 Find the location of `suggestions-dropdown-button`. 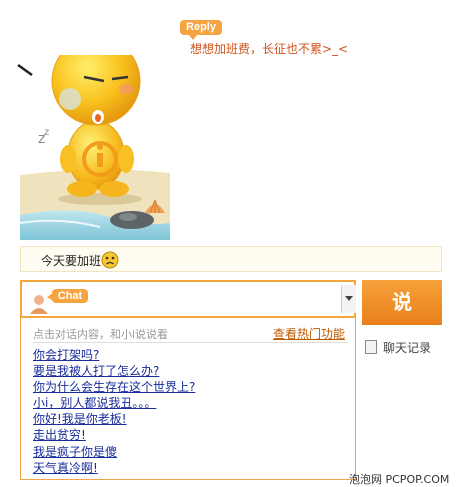

suggestions-dropdown-button is located at coordinates (348, 299).